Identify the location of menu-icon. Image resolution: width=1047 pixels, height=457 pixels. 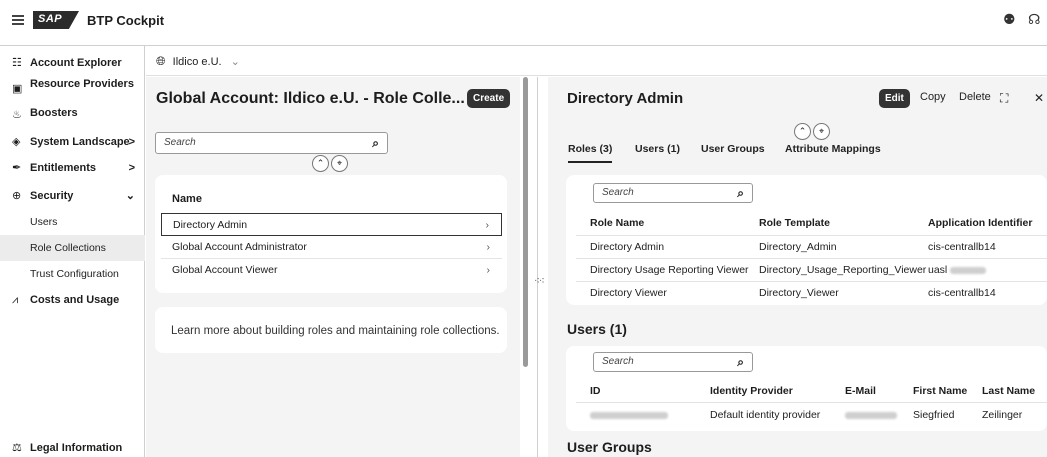
(18, 20).